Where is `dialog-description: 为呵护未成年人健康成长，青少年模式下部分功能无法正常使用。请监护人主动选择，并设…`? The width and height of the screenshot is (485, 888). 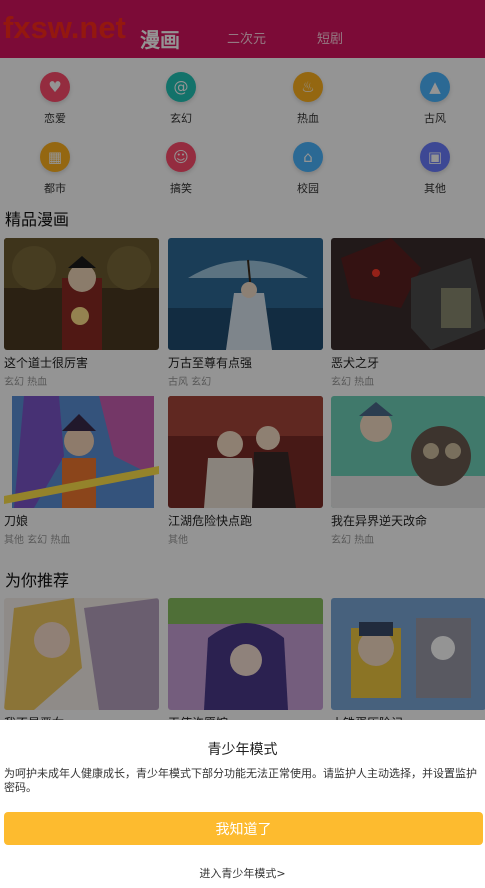
dialog-description: 为呵护未成年人健康成长，青少年模式下部分功能无法正常使用。请监护人主动选择，并设… is located at coordinates (240, 780).